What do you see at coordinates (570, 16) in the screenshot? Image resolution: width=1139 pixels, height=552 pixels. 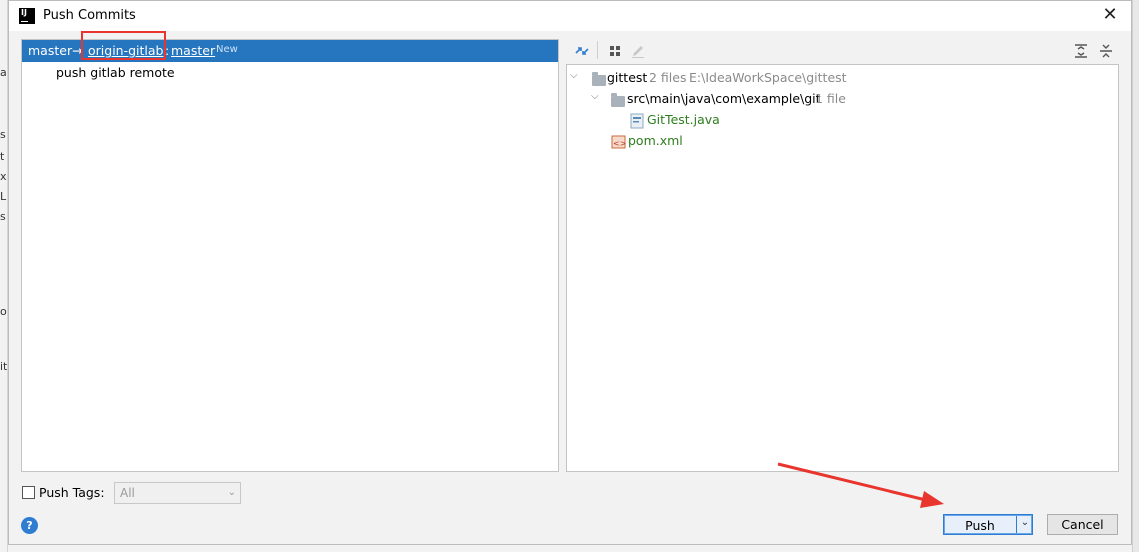 I see `title-bar: IJ Push Commits ✕` at bounding box center [570, 16].